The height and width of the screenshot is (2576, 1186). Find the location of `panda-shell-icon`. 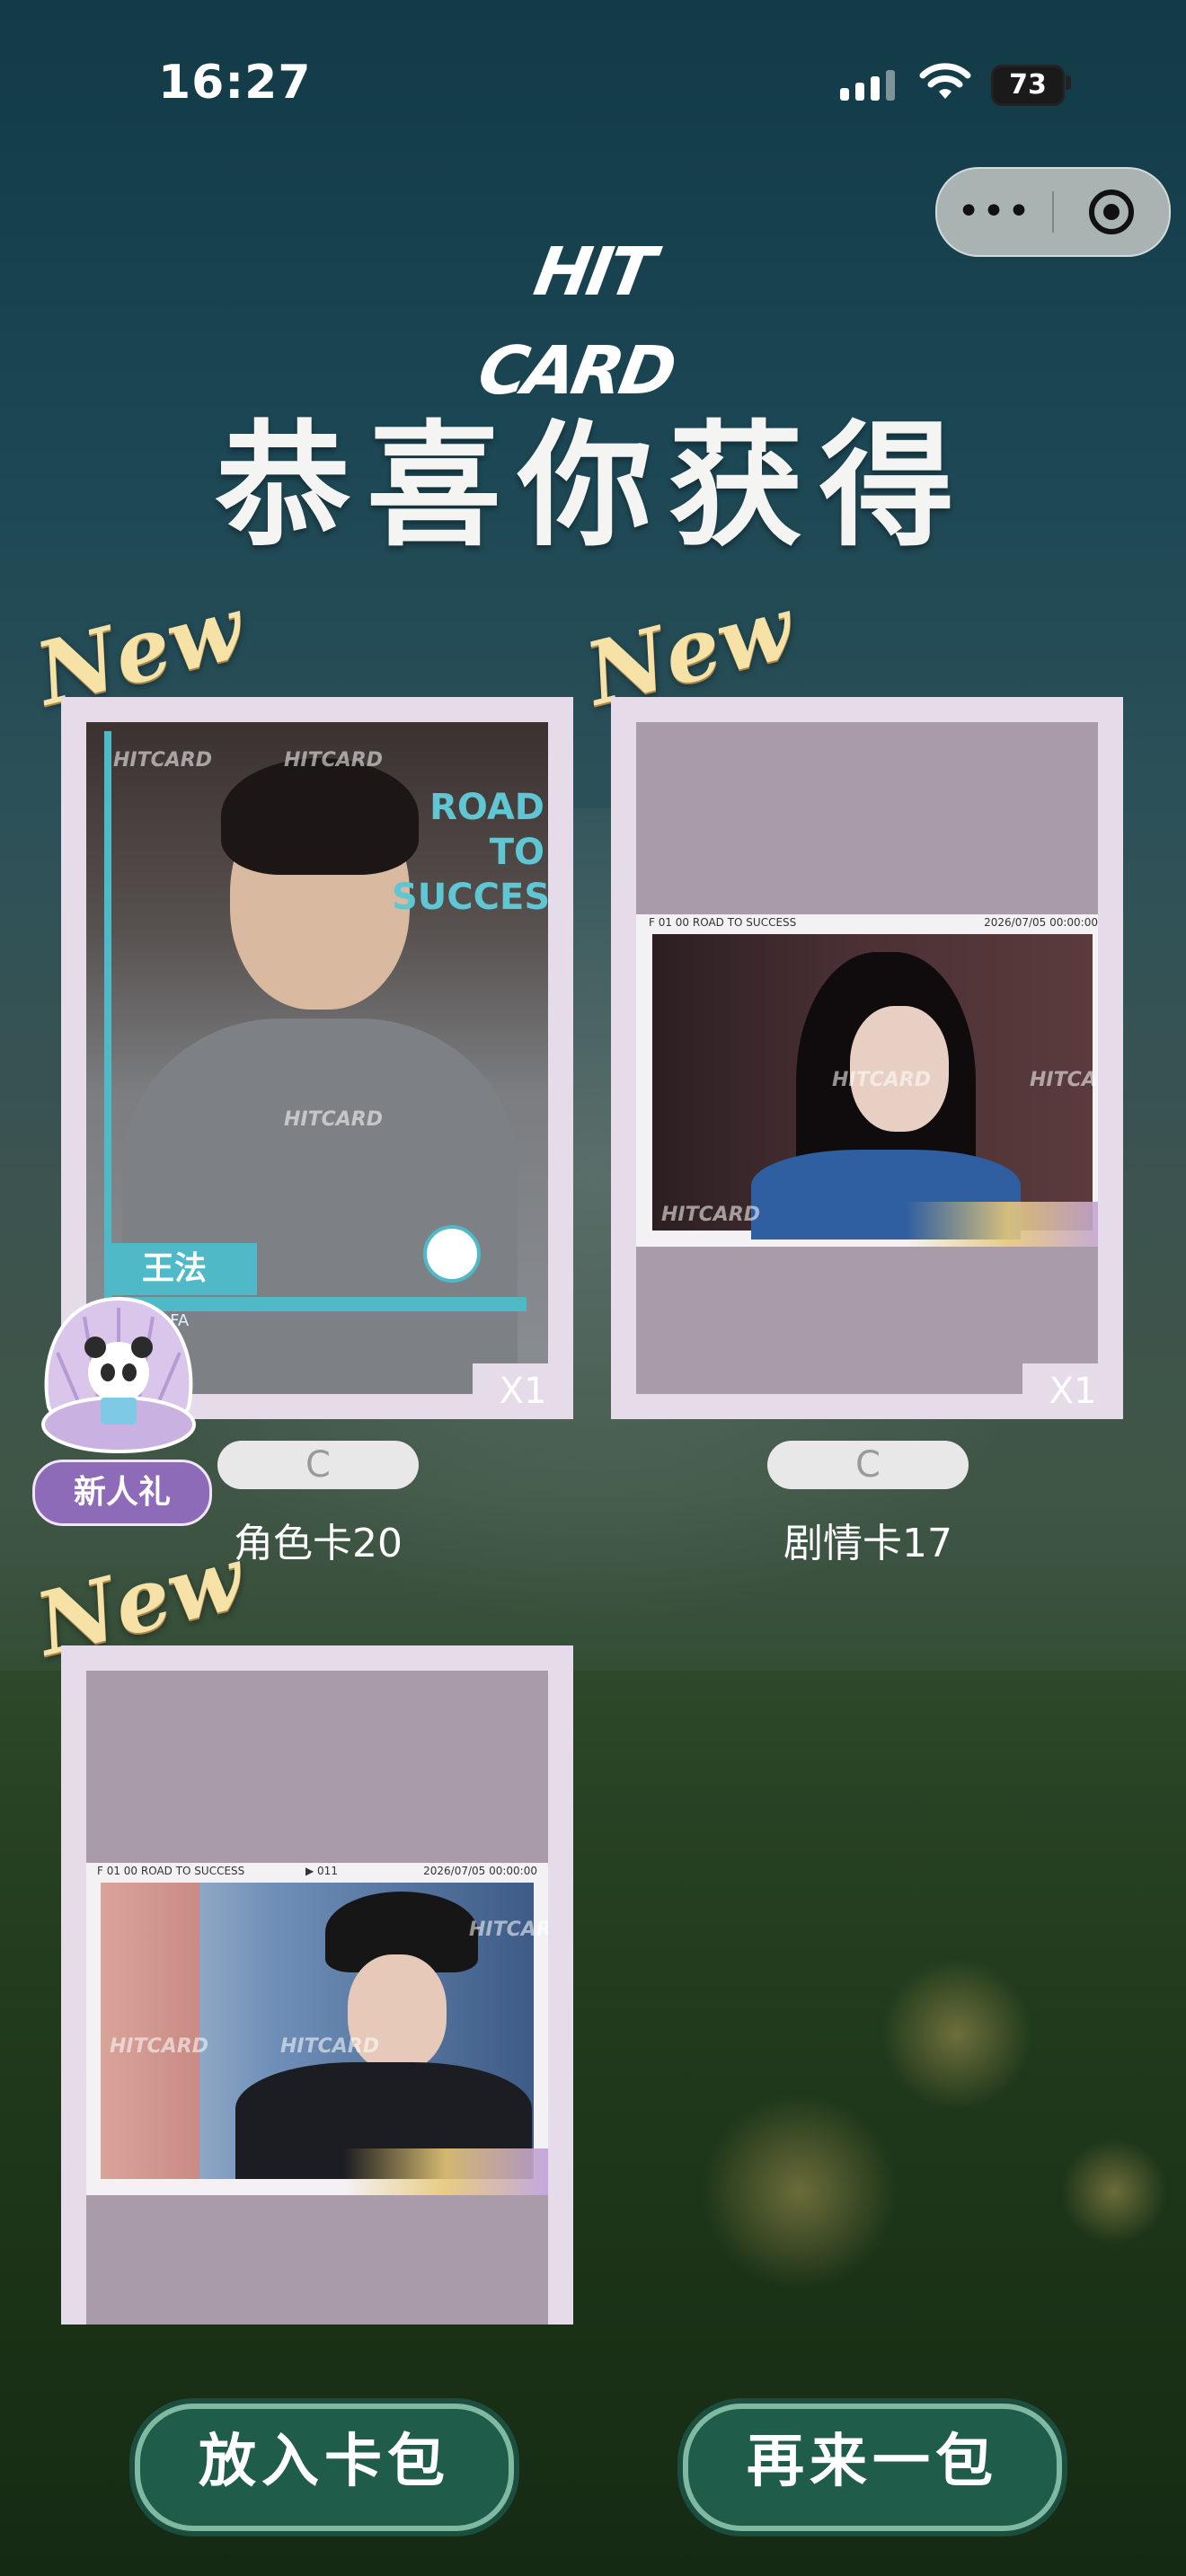

panda-shell-icon is located at coordinates (119, 1375).